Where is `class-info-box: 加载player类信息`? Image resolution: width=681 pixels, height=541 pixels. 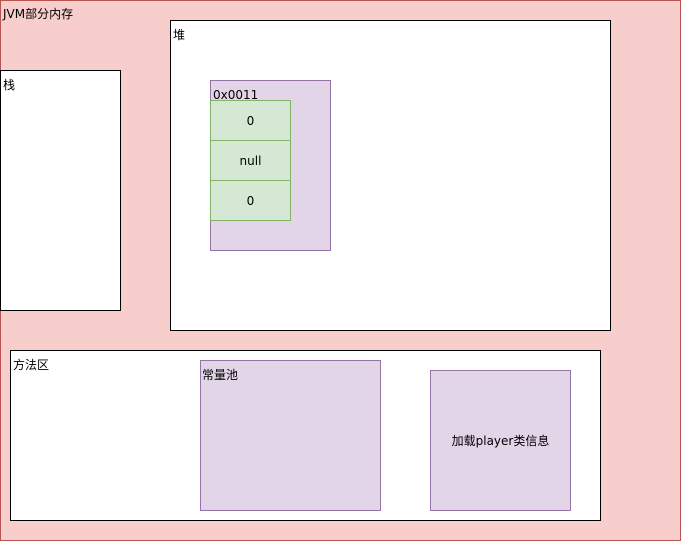
class-info-box: 加载player类信息 is located at coordinates (500, 440).